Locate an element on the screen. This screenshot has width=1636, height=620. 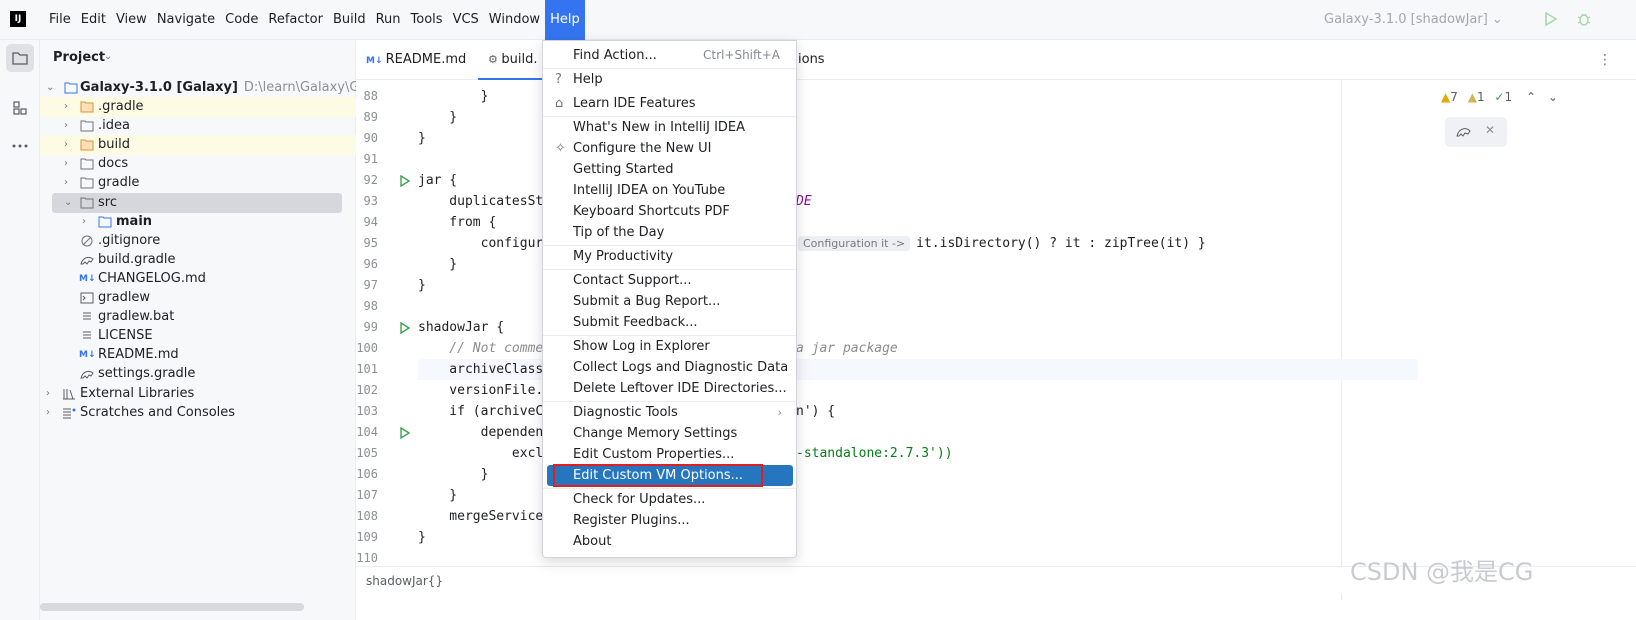
line-number: 99 is located at coordinates (370, 327).